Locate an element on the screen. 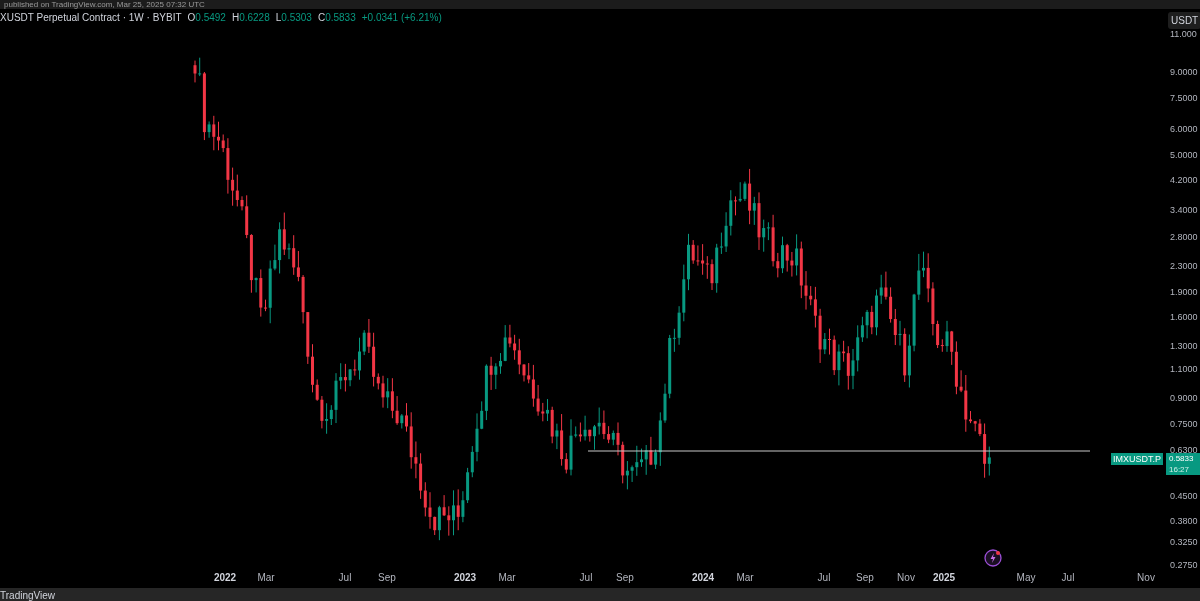 Image resolution: width=1200 pixels, height=601 pixels. price-axis-label: 0.6300 is located at coordinates (1184, 450).